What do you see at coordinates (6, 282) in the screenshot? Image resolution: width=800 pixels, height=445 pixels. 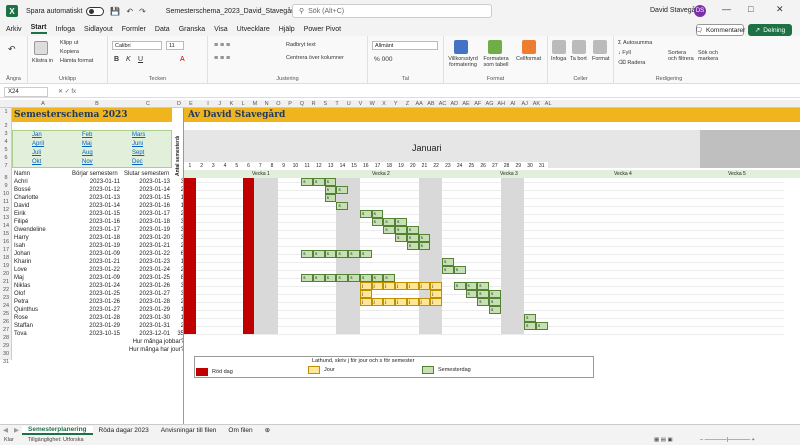 I see `row-header: 21` at bounding box center [6, 282].